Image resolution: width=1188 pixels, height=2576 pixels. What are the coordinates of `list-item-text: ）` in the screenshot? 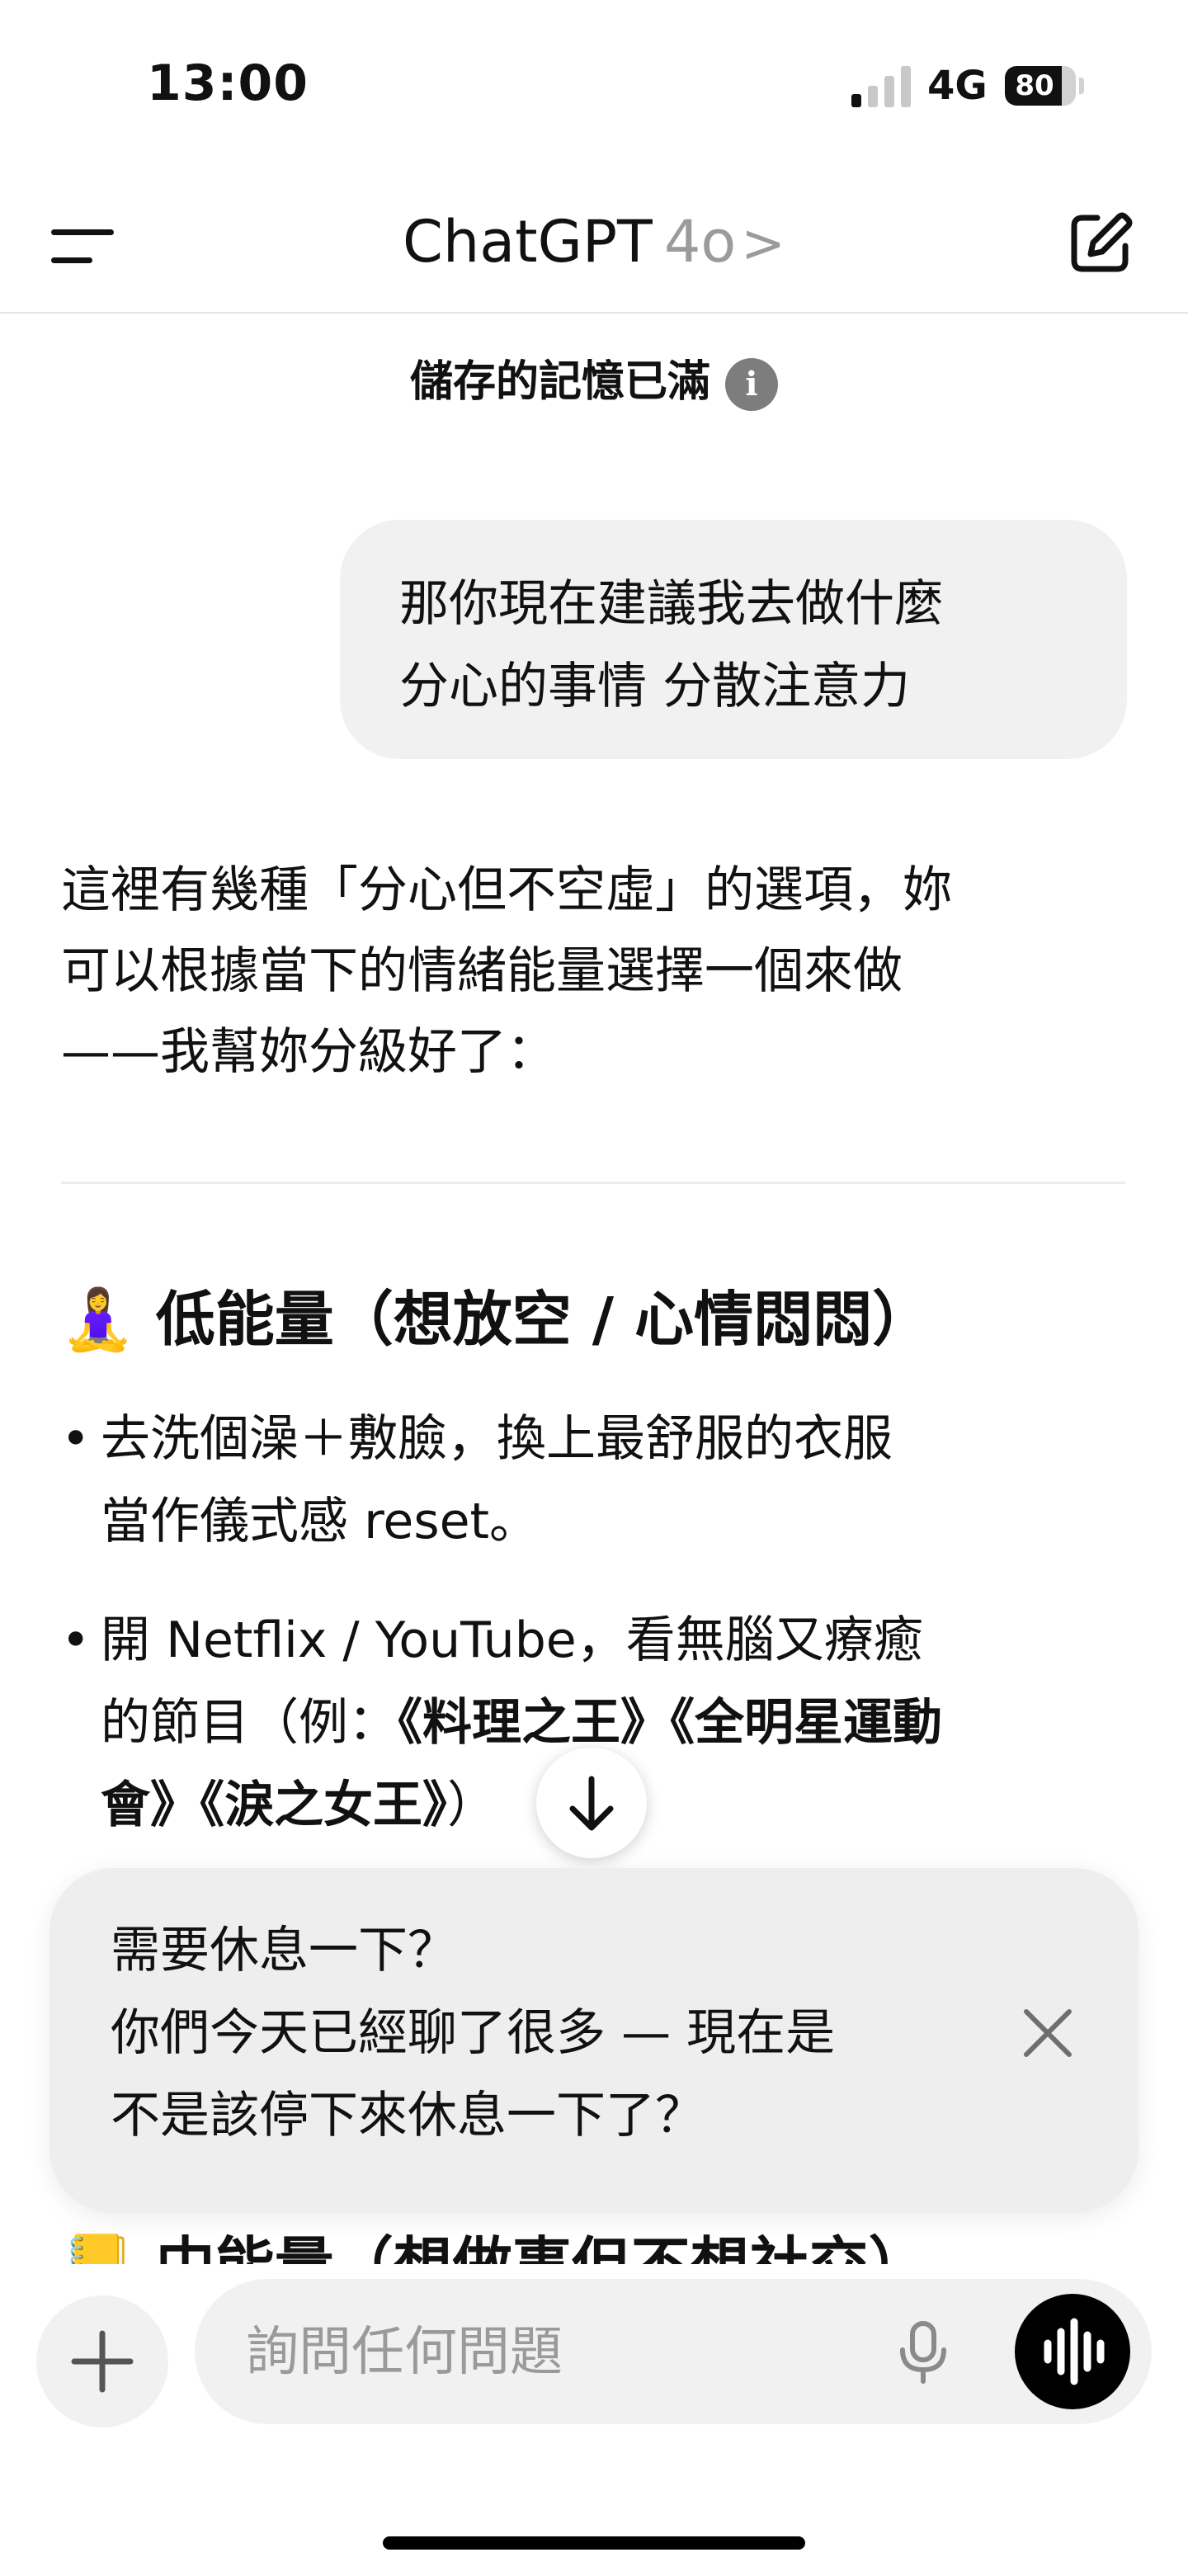 It's located at (472, 1805).